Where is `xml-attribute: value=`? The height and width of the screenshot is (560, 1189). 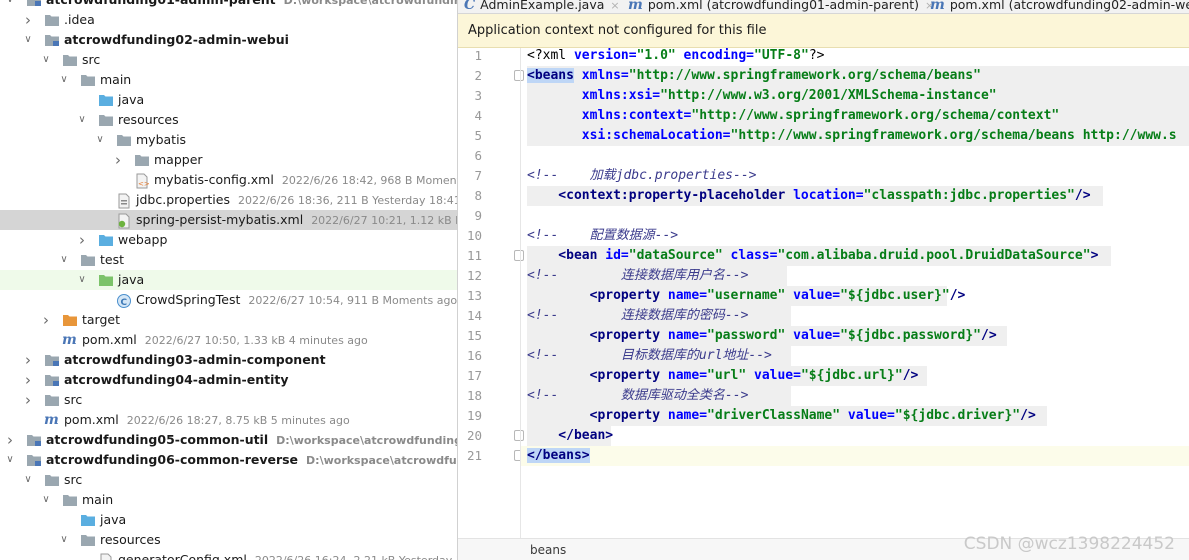 xml-attribute: value= is located at coordinates (867, 415).